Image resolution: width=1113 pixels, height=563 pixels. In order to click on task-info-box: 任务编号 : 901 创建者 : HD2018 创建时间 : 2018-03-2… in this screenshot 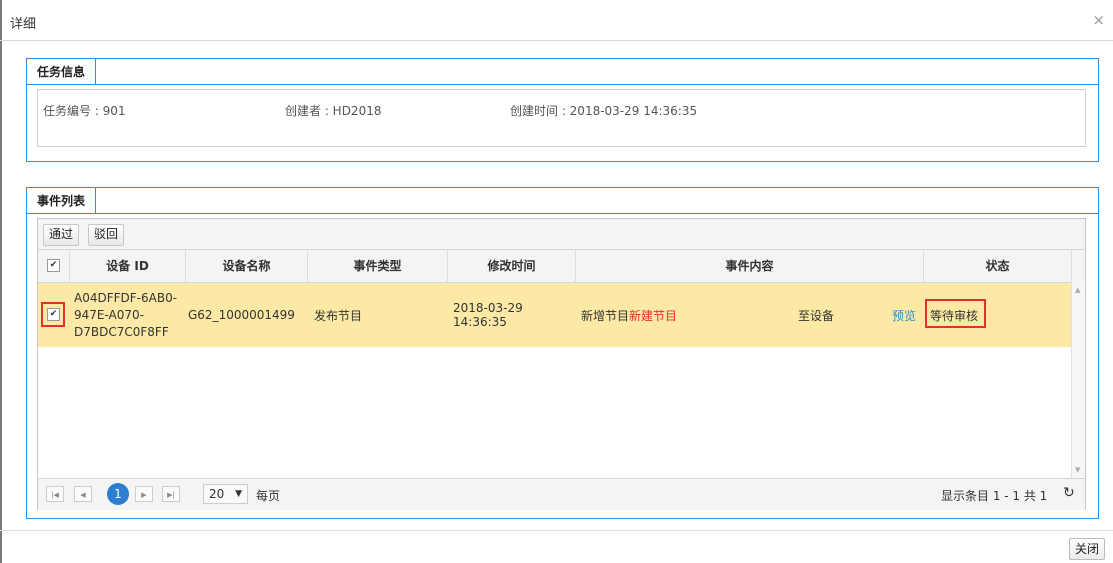, I will do `click(561, 118)`.